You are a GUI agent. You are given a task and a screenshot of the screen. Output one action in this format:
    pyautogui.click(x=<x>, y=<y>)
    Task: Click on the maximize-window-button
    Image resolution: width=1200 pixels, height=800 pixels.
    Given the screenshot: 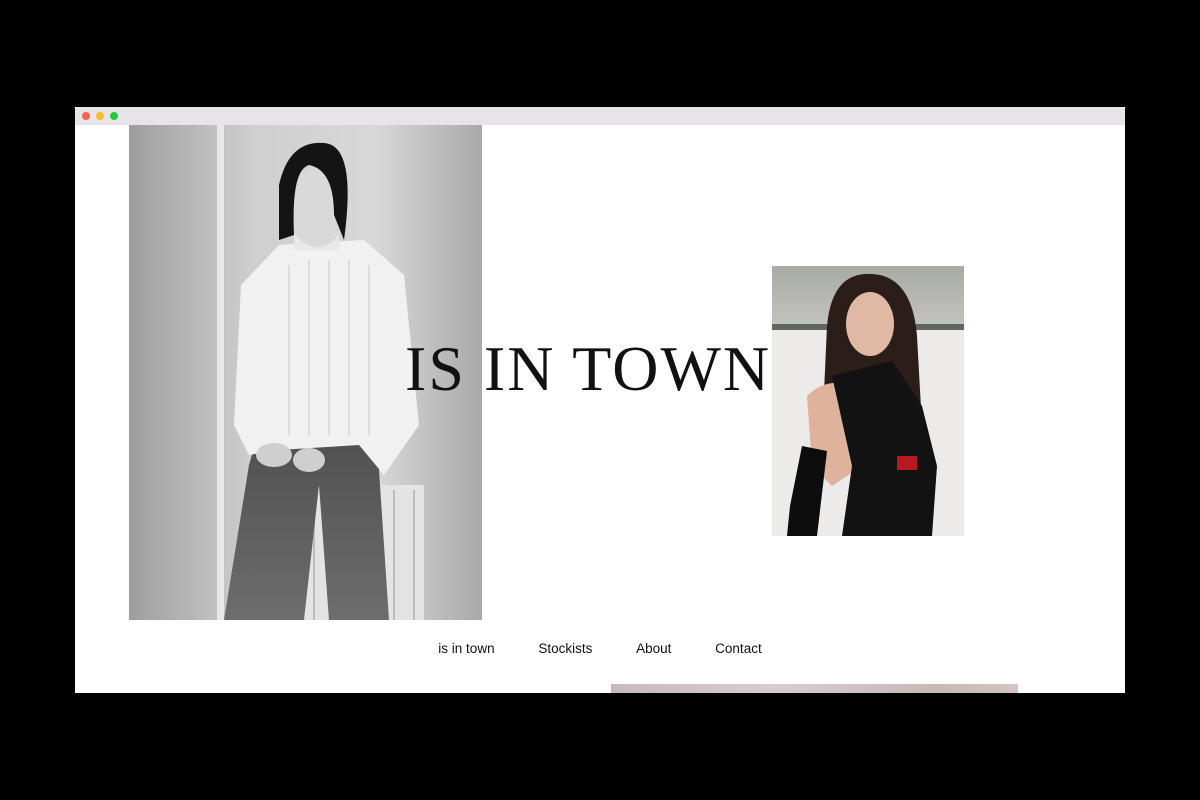 What is the action you would take?
    pyautogui.click(x=114, y=116)
    